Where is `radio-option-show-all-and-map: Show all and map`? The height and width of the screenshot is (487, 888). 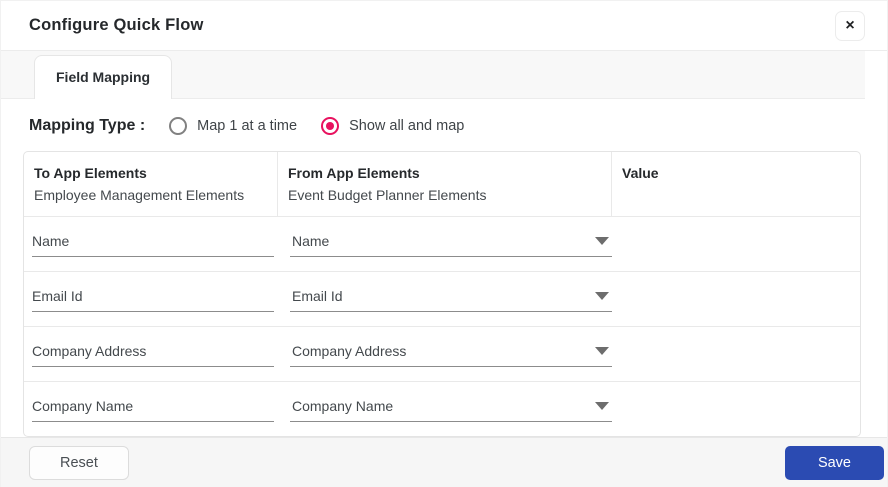 radio-option-show-all-and-map: Show all and map is located at coordinates (392, 126).